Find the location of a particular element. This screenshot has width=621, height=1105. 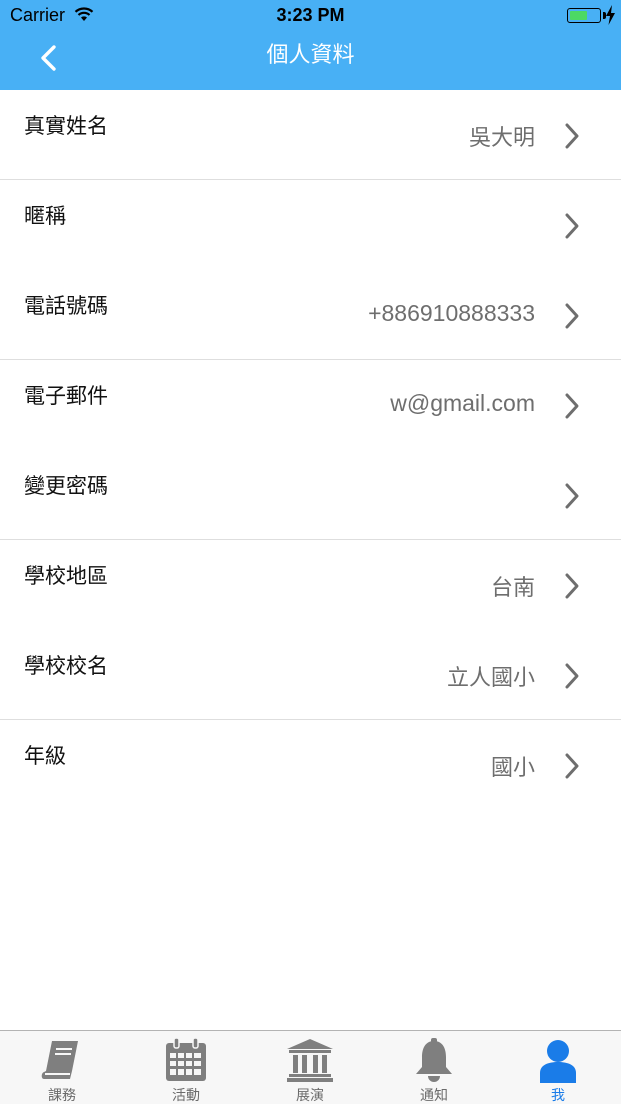

row-real-name: 真實姓名 吳大明 is located at coordinates (310, 135).